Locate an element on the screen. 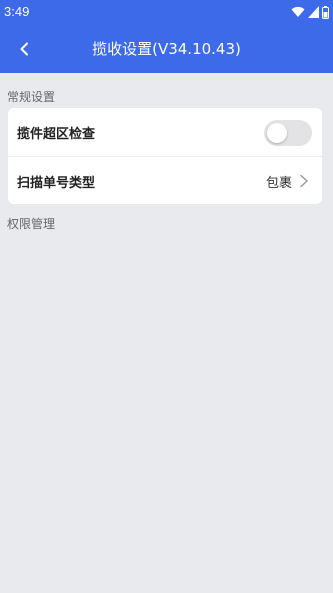  page-title: 揽收设置(V34.10.43) is located at coordinates (166, 49).